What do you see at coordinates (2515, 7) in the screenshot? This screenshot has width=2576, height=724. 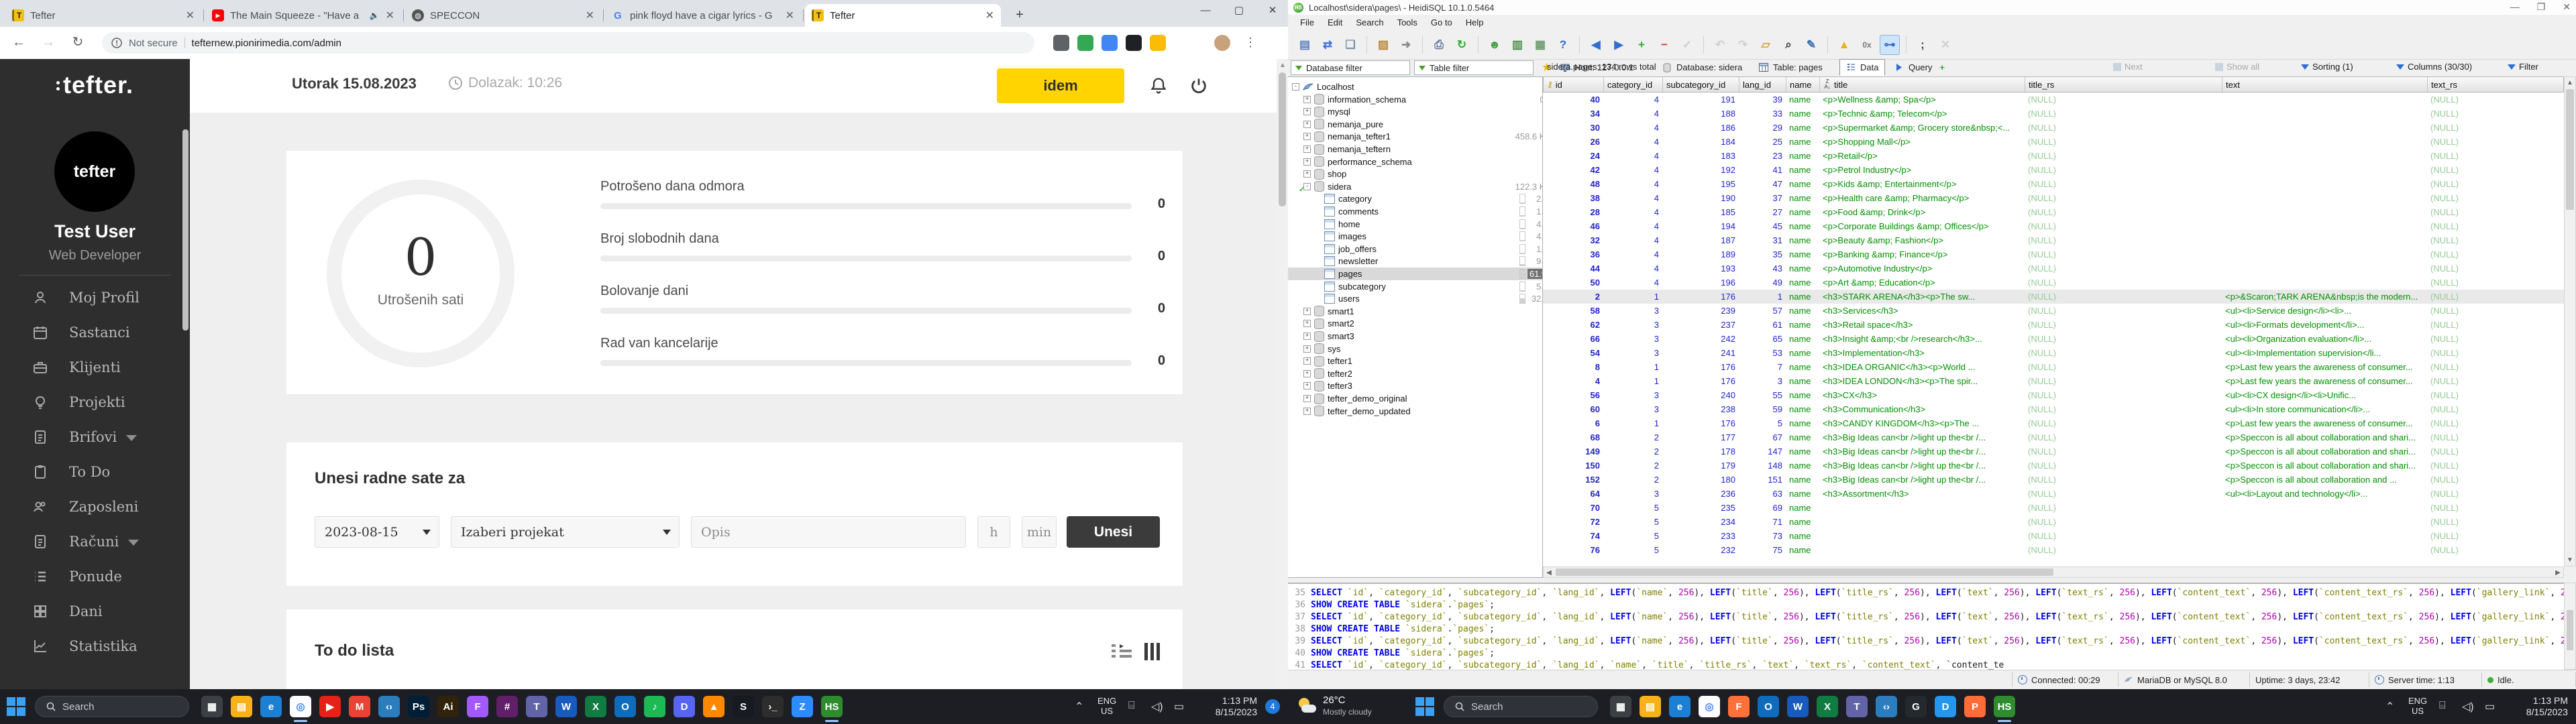 I see `minimize-icon: —` at bounding box center [2515, 7].